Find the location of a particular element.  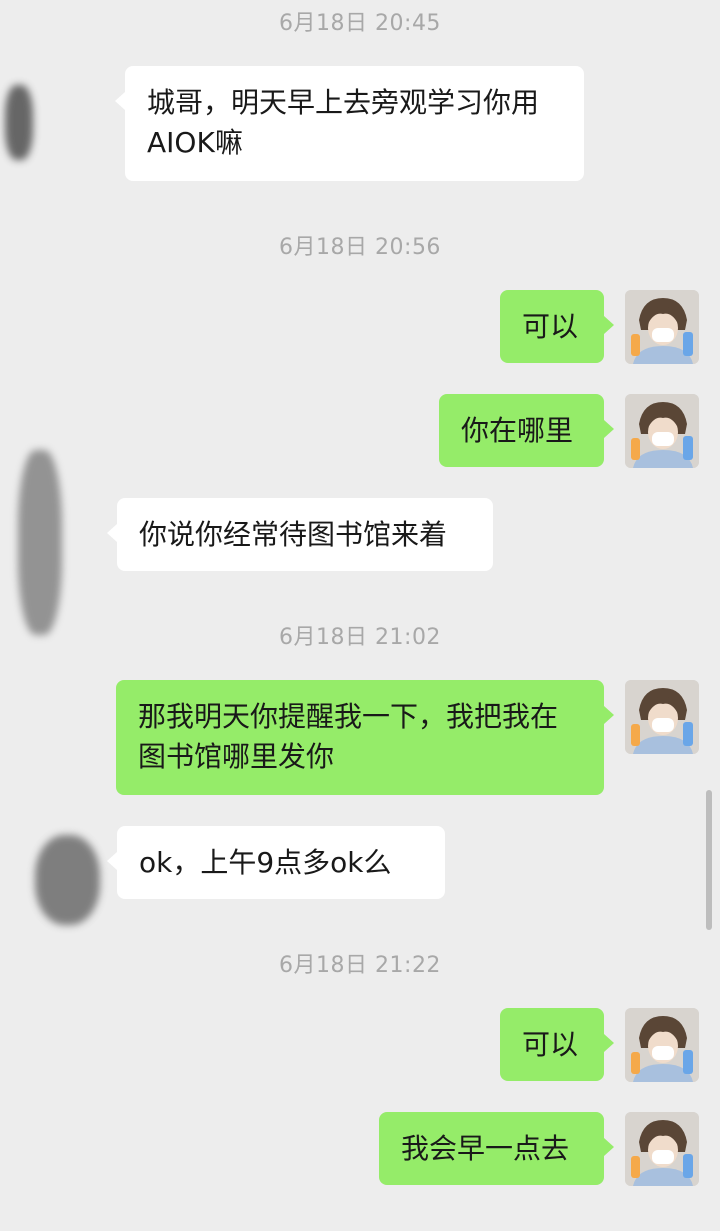

message-bubble-outgoing: 你在哪里 is located at coordinates (526, 430).